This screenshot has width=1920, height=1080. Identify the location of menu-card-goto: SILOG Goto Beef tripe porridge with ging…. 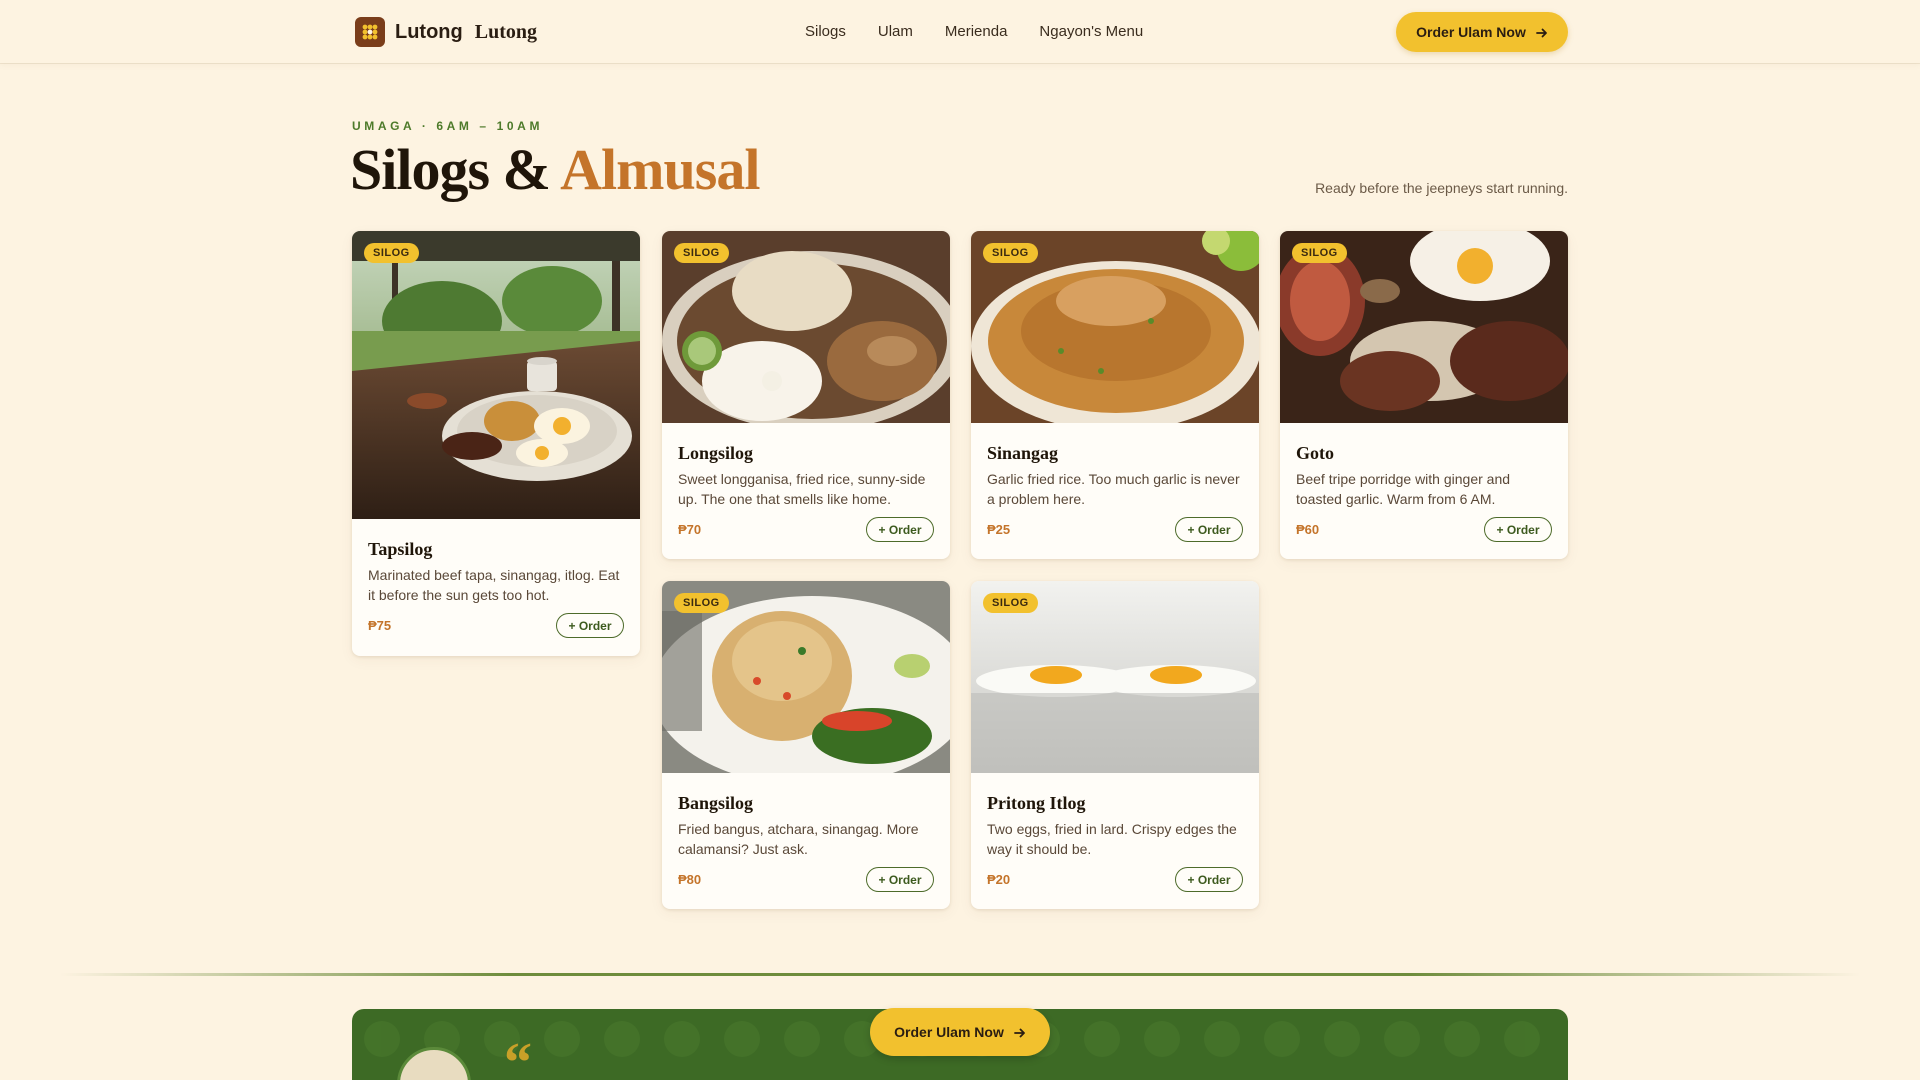
(1424, 395).